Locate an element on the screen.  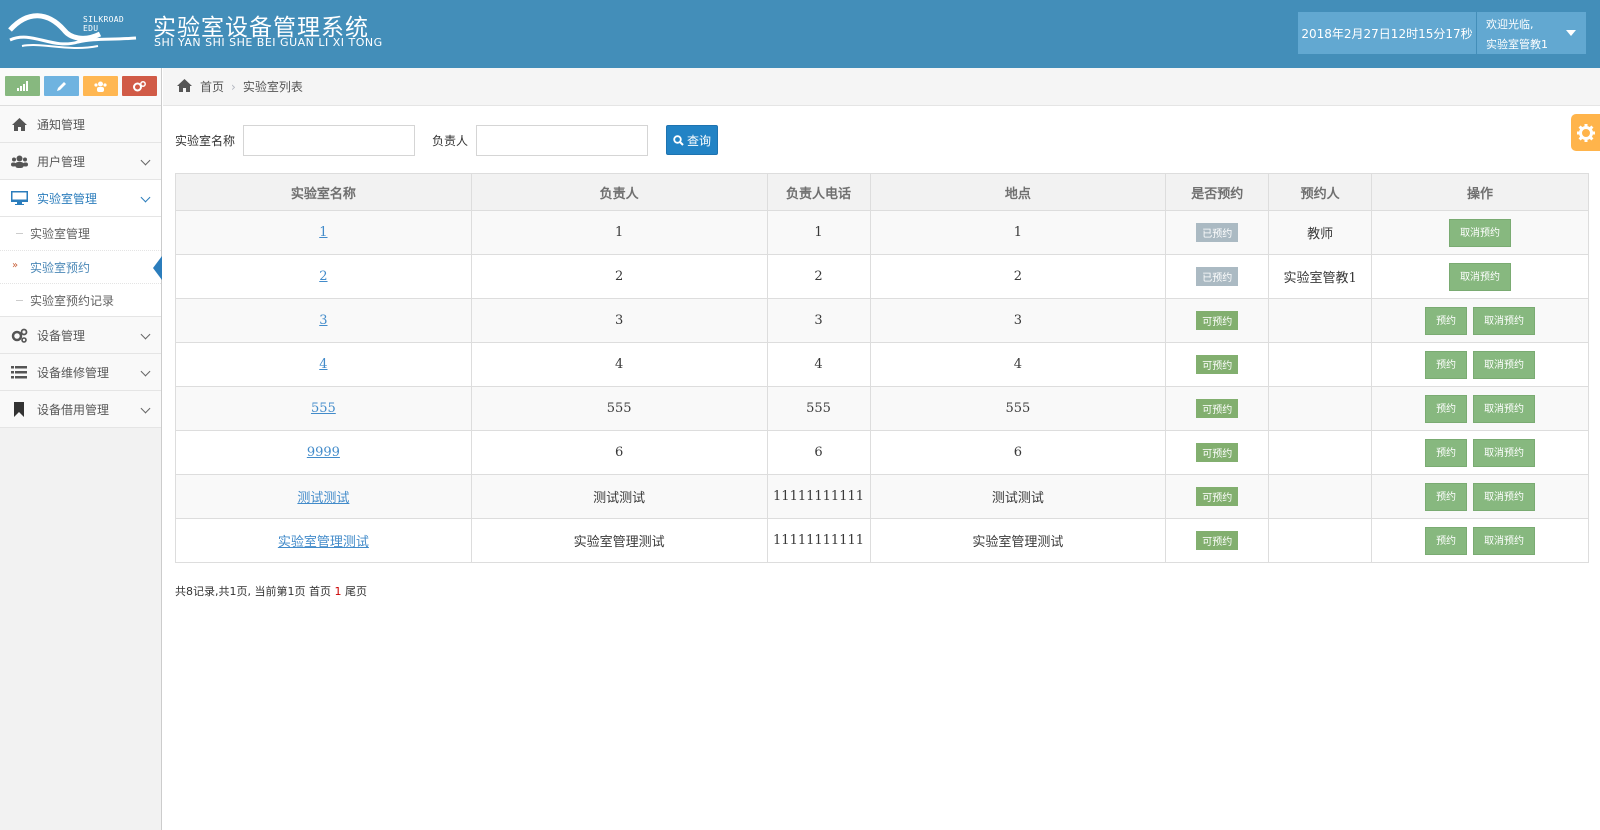
location-cell: 3 is located at coordinates (1018, 320).